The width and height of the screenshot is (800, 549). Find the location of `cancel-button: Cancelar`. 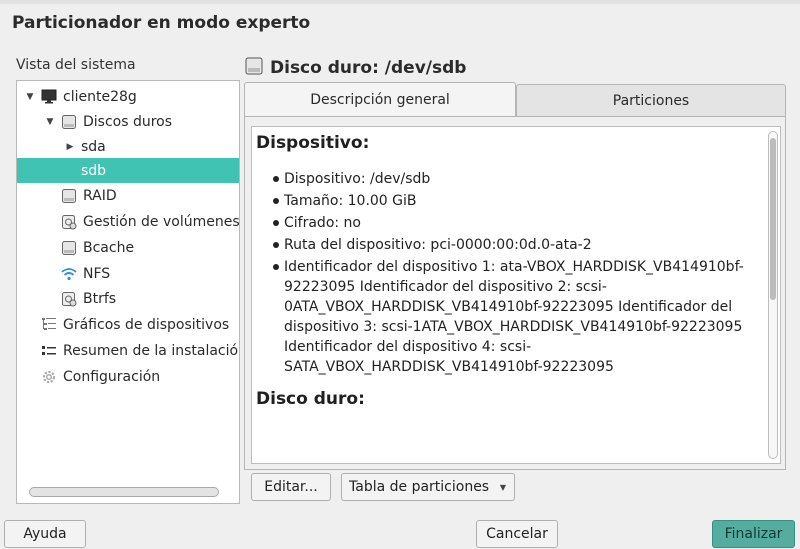

cancel-button: Cancelar is located at coordinates (517, 534).